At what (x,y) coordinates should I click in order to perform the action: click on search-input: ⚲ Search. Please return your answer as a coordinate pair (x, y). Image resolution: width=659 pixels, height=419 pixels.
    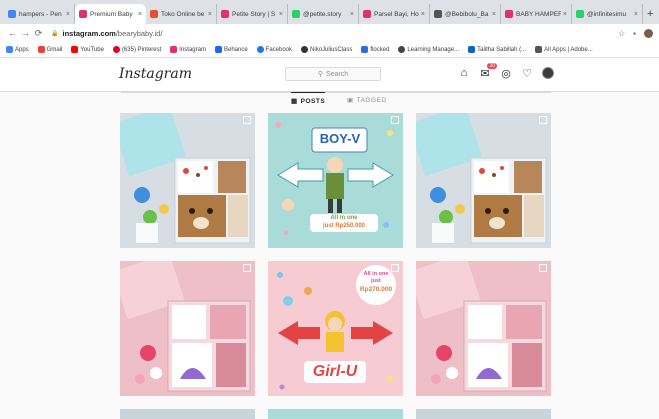
    Looking at the image, I should click on (333, 74).